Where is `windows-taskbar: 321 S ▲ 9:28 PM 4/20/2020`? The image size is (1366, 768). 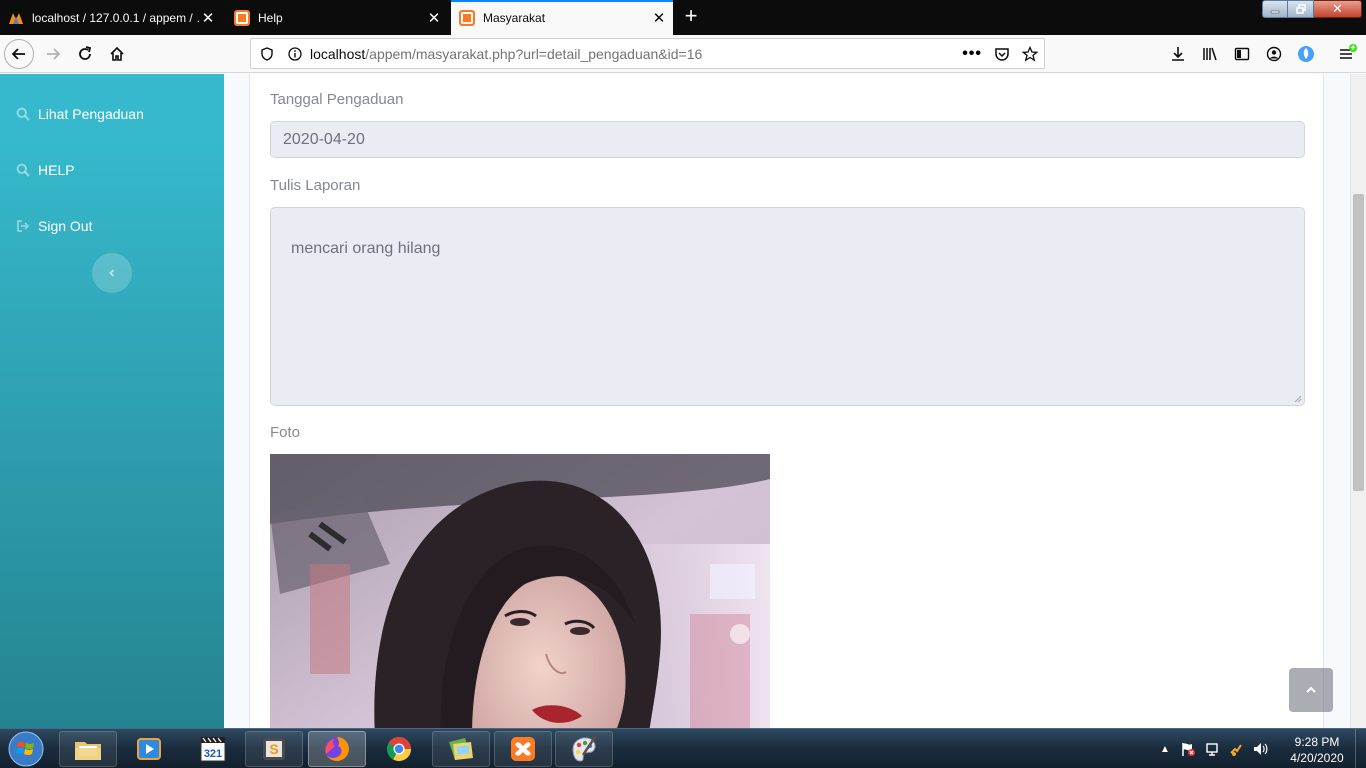
windows-taskbar: 321 S ▲ 9:28 PM 4/20/2020 is located at coordinates (683, 748).